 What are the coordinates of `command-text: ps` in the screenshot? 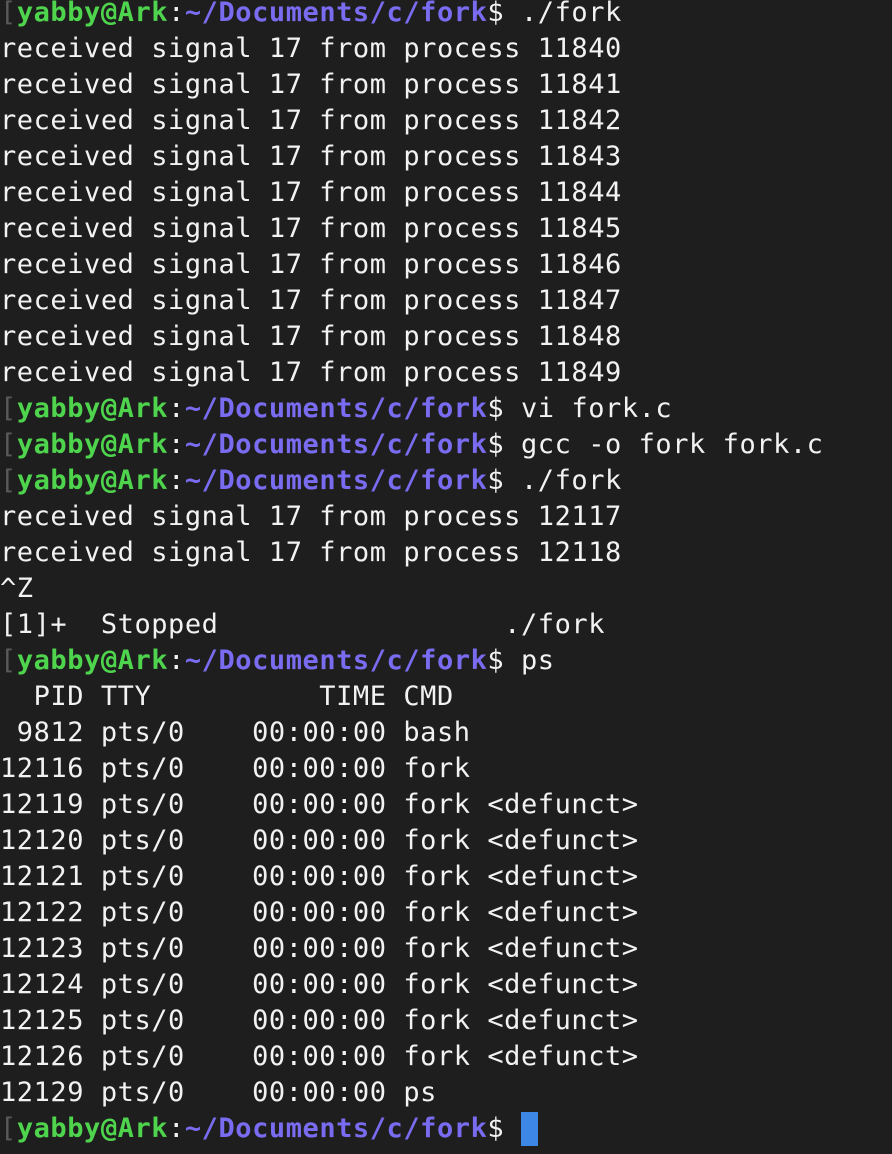 It's located at (529, 660).